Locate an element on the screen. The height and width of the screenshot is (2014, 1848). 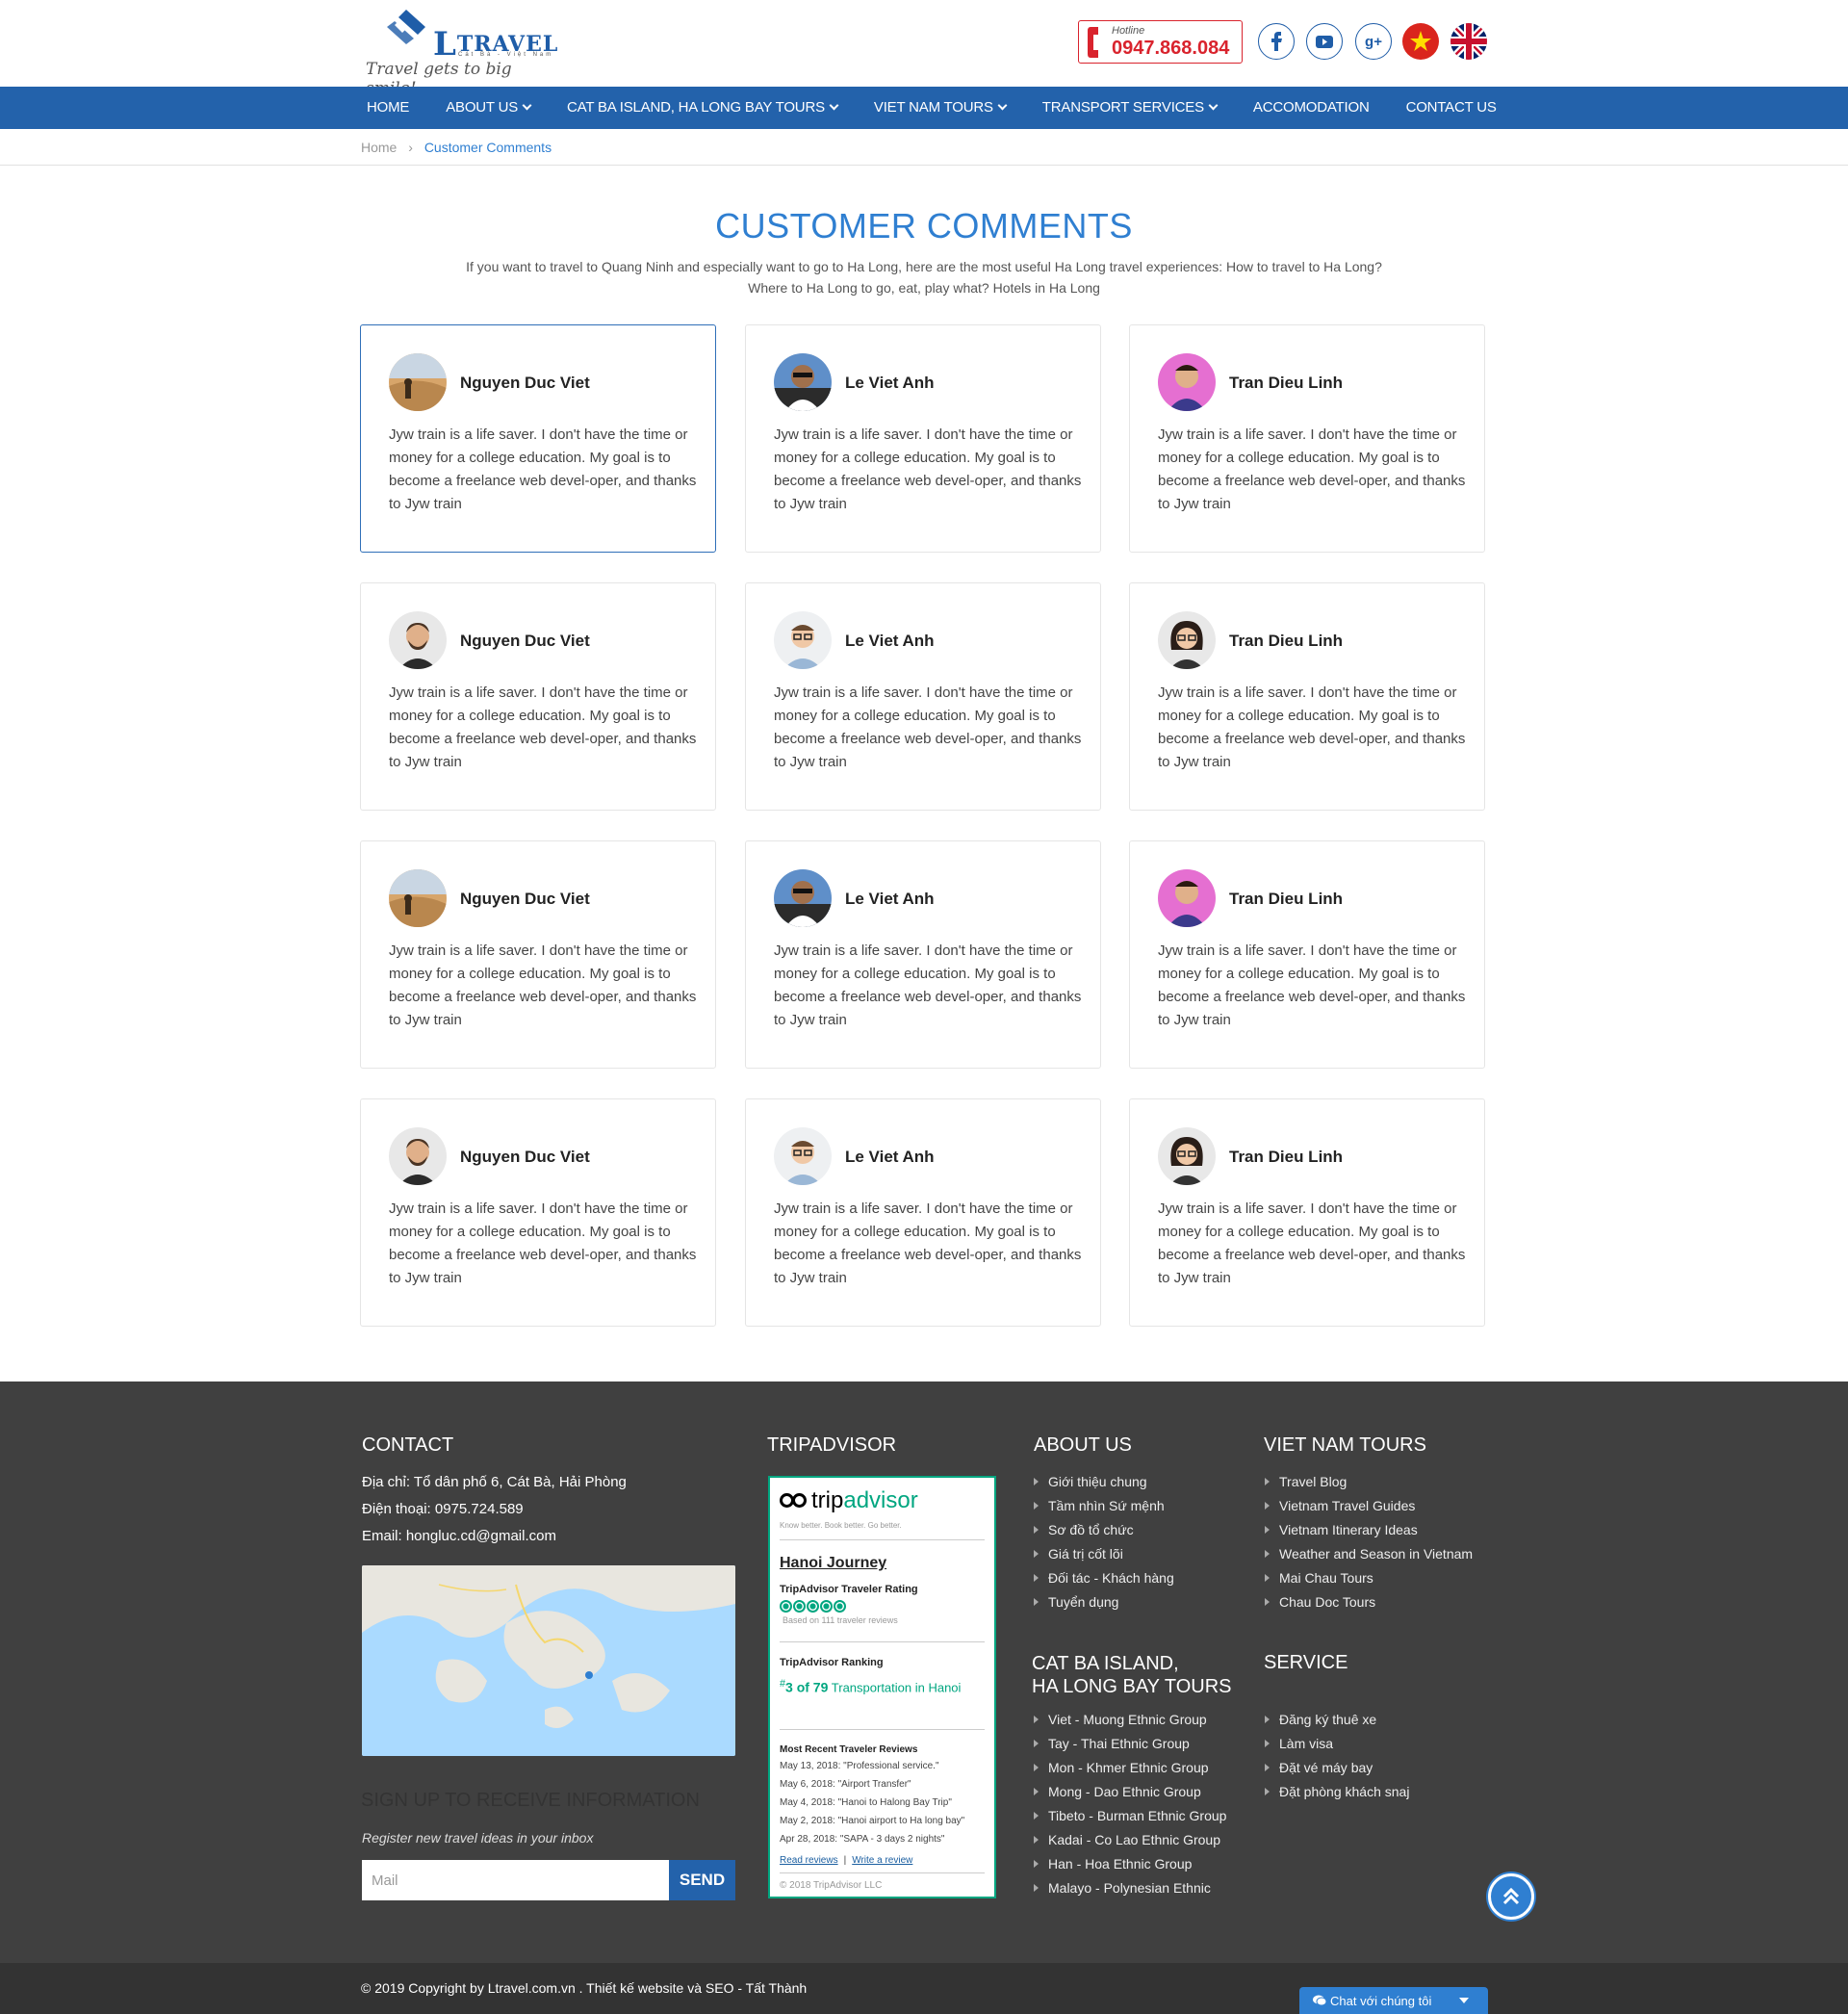
back-to-top-button is located at coordinates (1511, 1896).